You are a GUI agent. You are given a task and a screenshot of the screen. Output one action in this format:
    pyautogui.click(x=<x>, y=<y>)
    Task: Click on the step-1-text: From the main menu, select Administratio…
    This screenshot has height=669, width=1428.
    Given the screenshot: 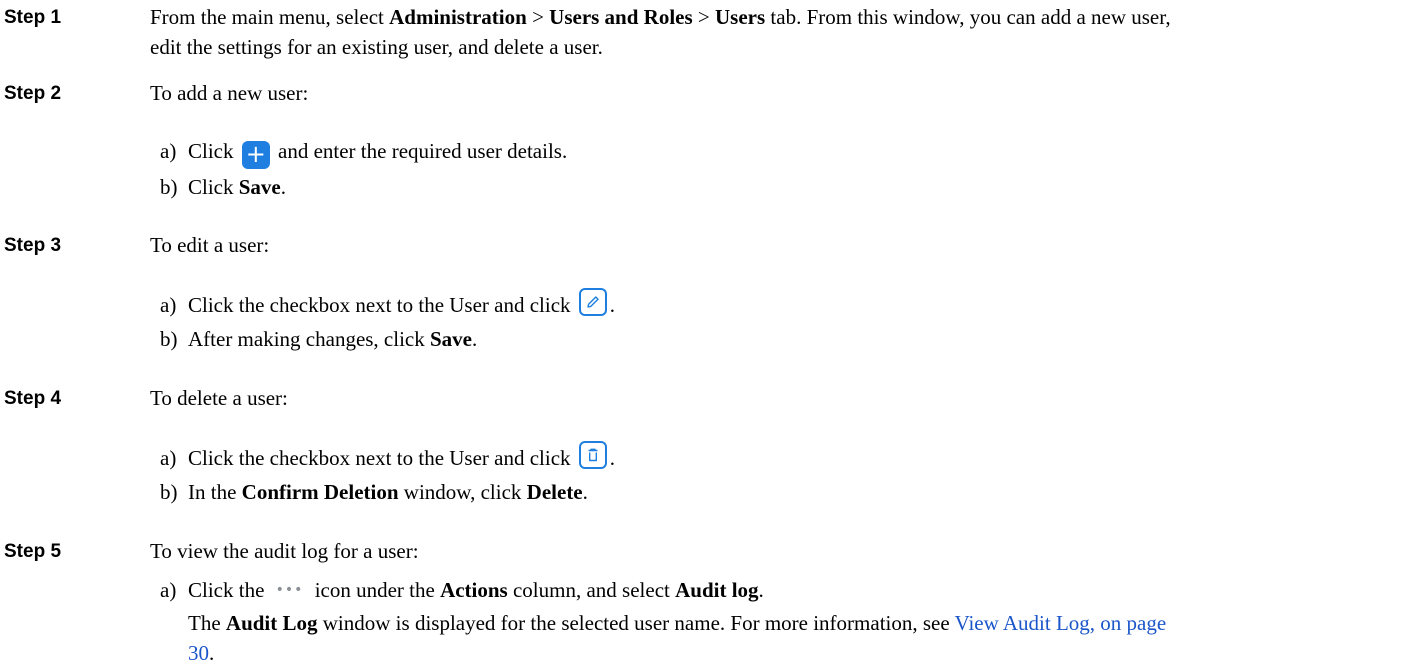 What is the action you would take?
    pyautogui.click(x=660, y=32)
    